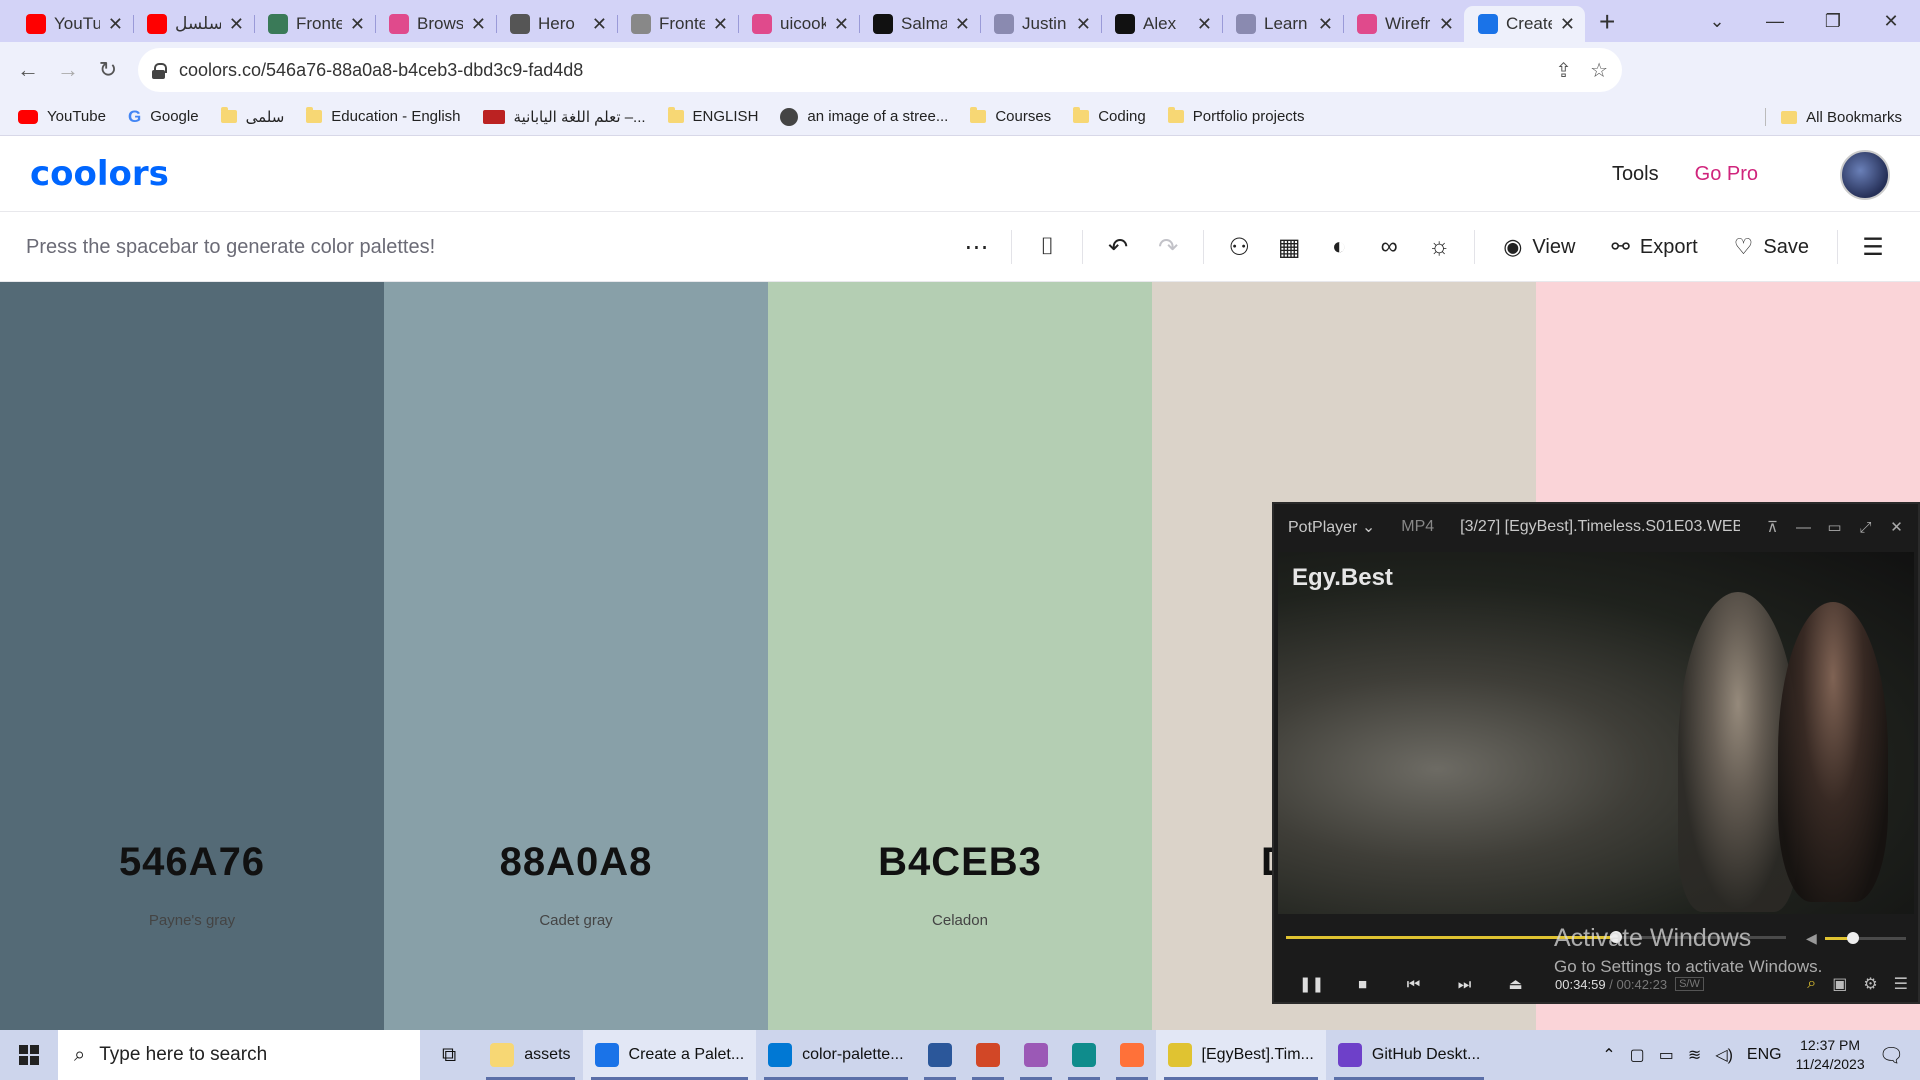 This screenshot has height=1080, width=1920. Describe the element at coordinates (192, 862) in the screenshot. I see `swatch-hex-code: 546A76` at that location.